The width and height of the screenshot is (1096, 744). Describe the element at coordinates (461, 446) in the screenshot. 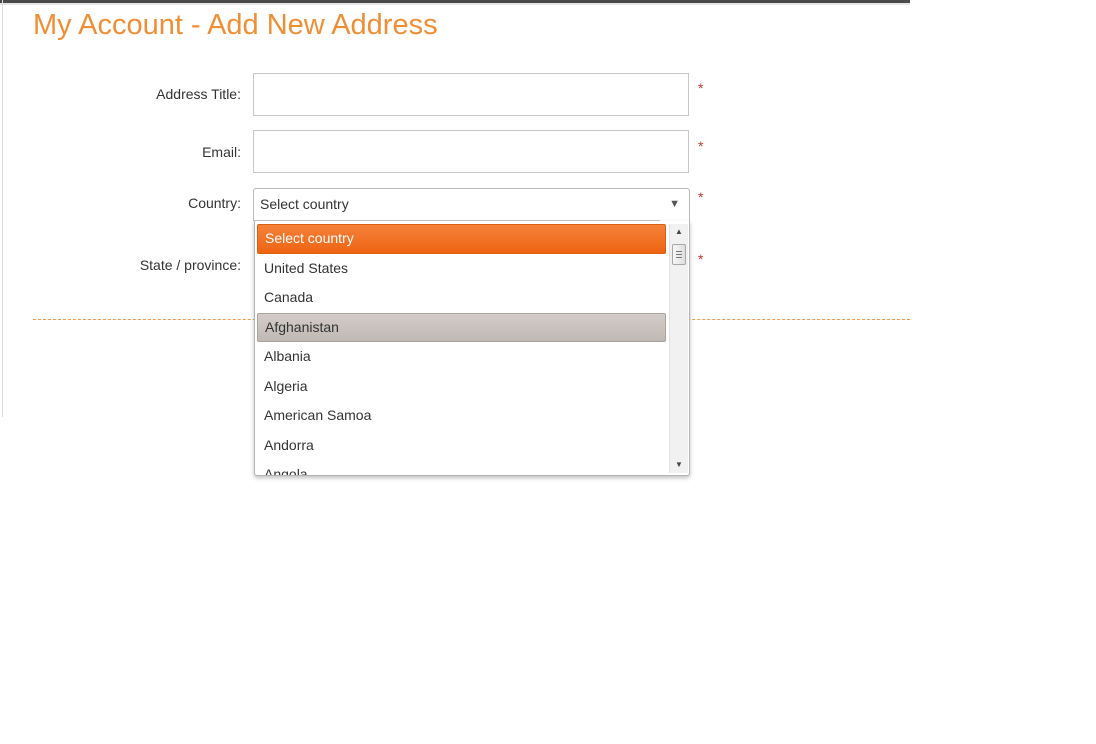

I see `country-option: Andorra` at that location.